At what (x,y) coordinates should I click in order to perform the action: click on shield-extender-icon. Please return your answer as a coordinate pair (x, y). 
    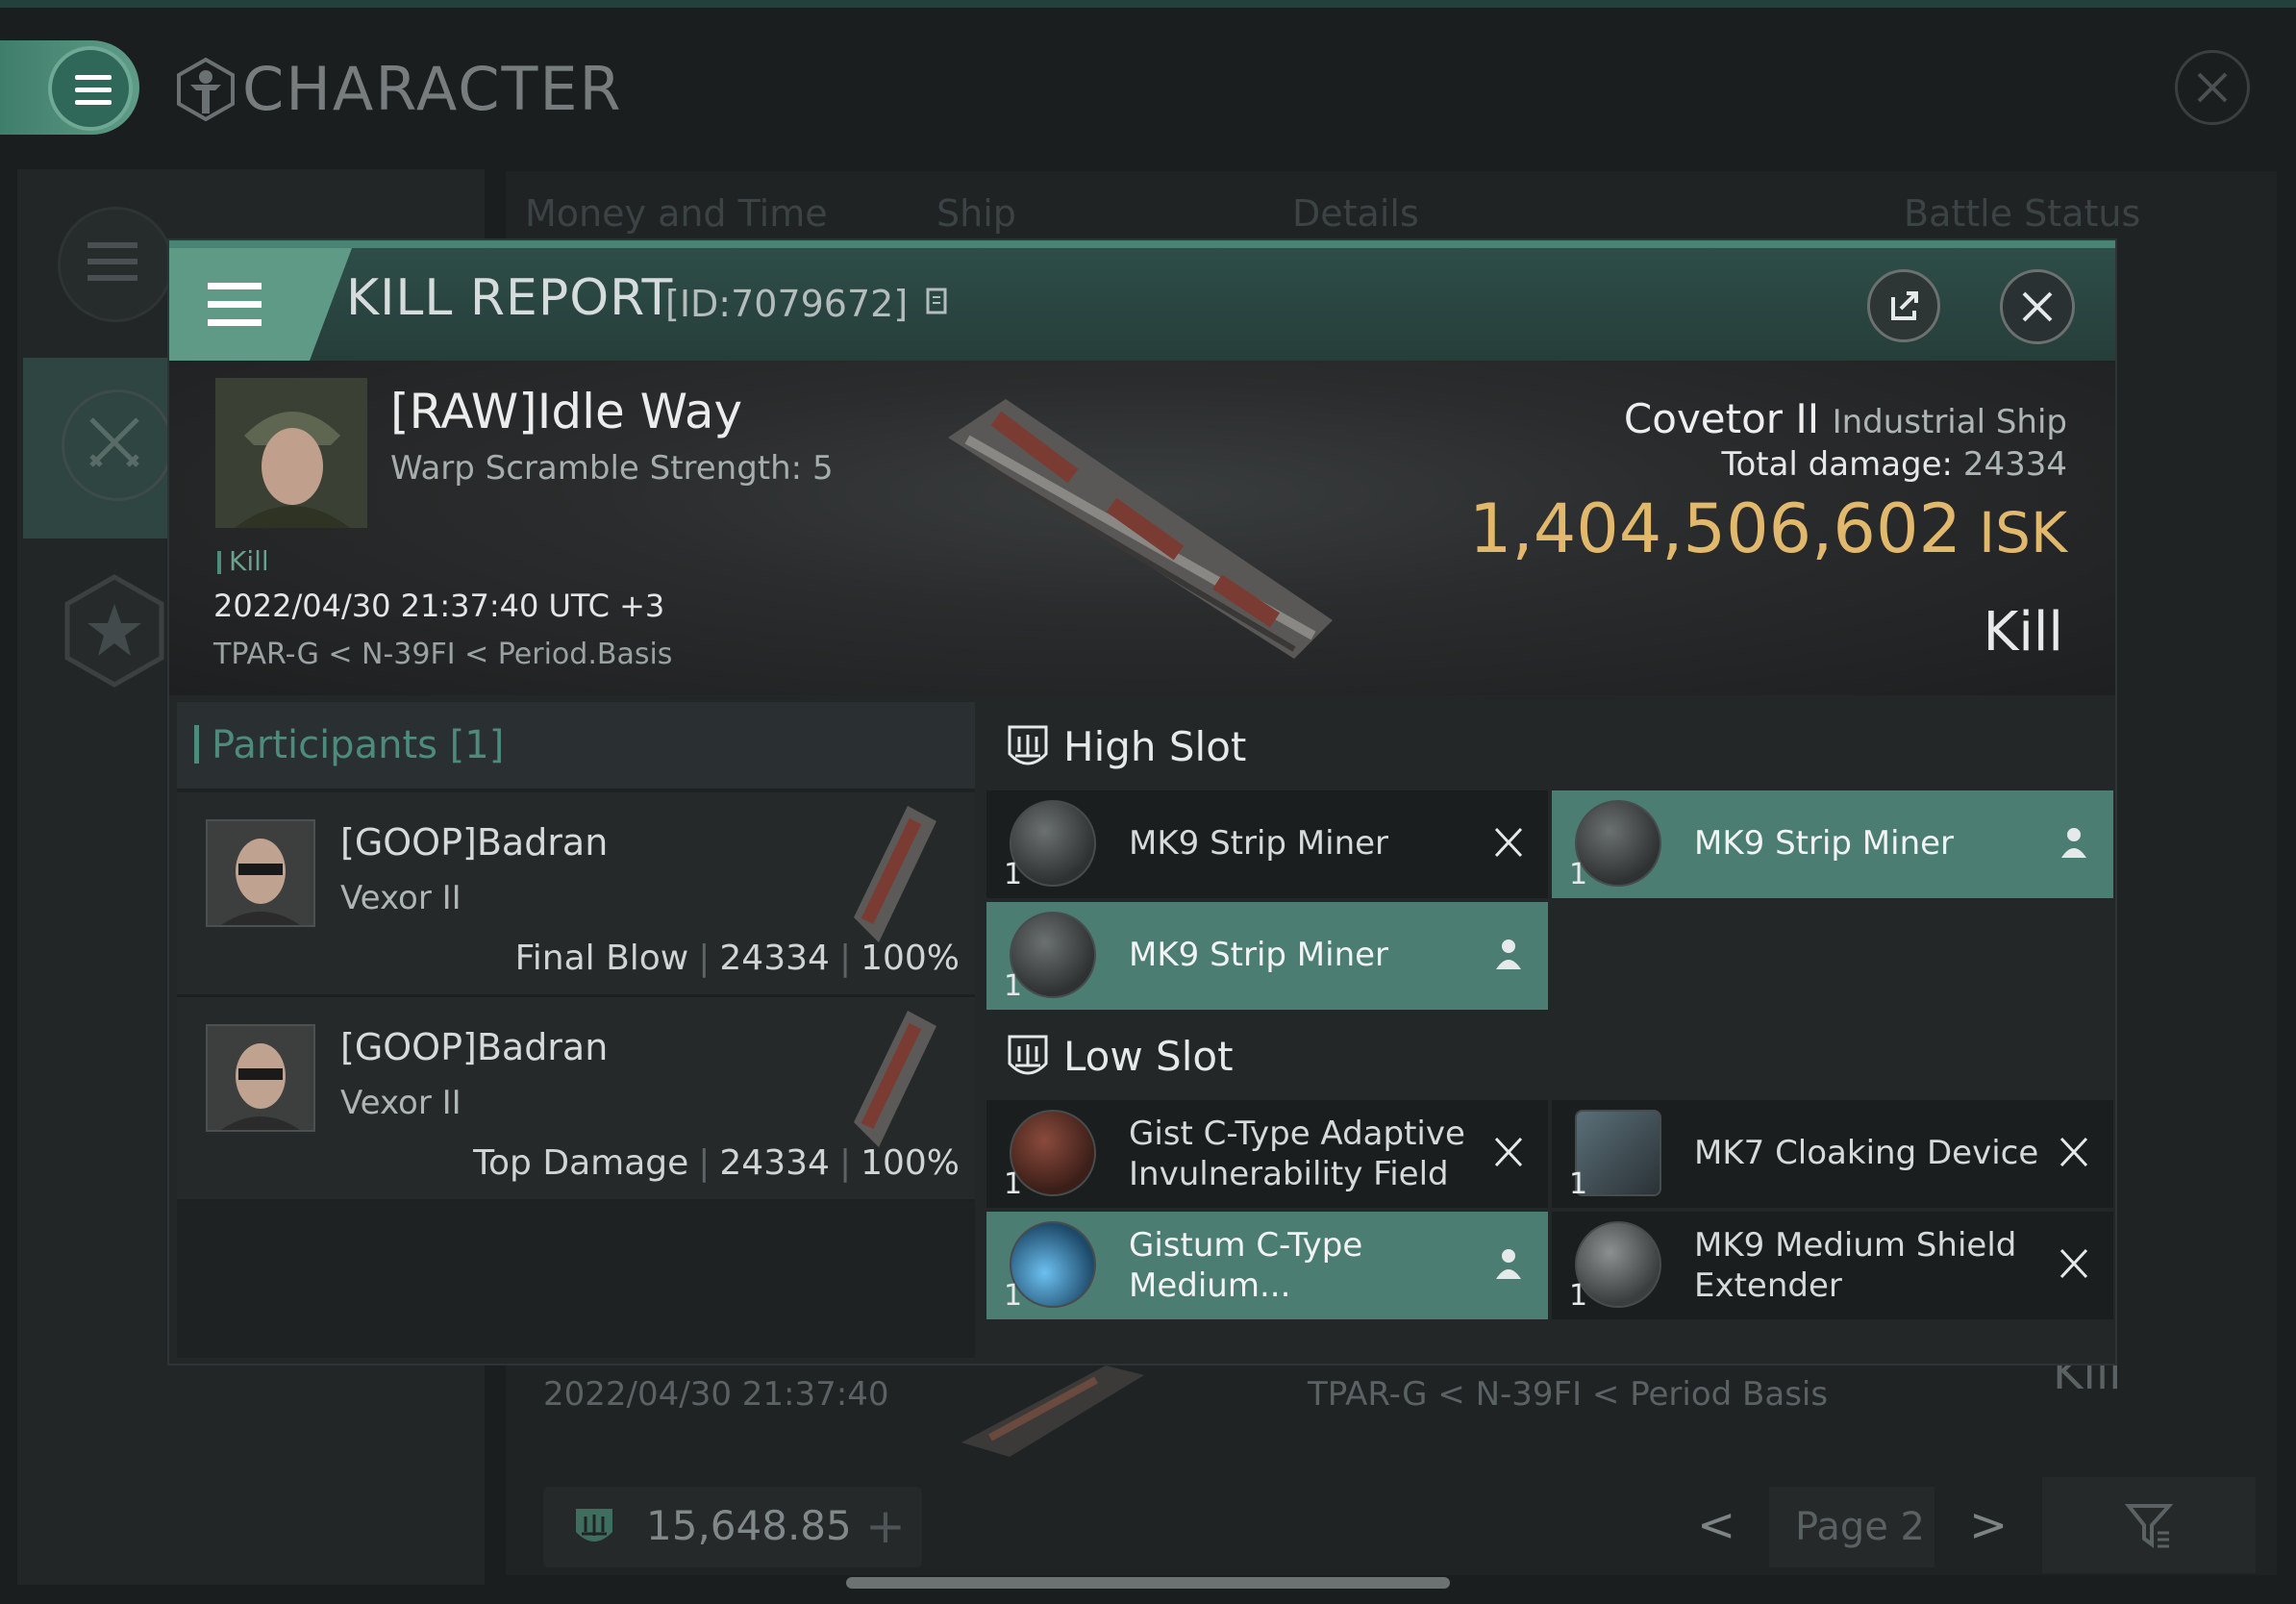
    Looking at the image, I should click on (1618, 1264).